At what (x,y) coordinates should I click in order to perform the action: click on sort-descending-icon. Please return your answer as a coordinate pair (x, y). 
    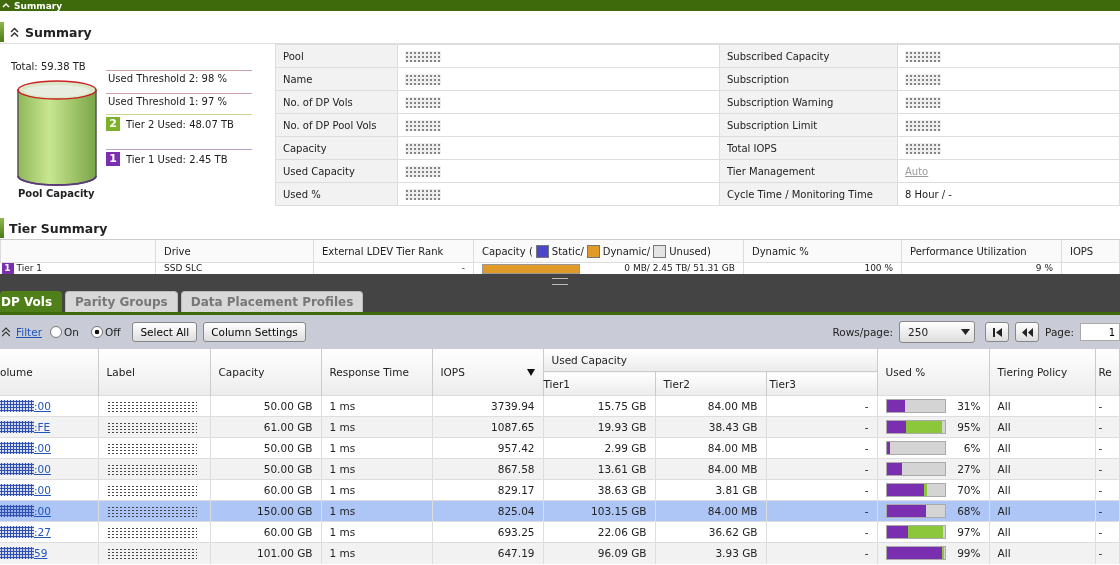
    Looking at the image, I should click on (530, 372).